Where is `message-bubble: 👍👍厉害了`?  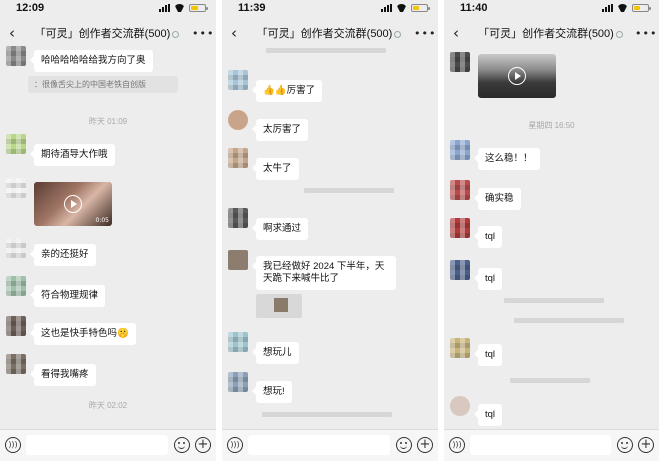 message-bubble: 👍👍厉害了 is located at coordinates (287, 91).